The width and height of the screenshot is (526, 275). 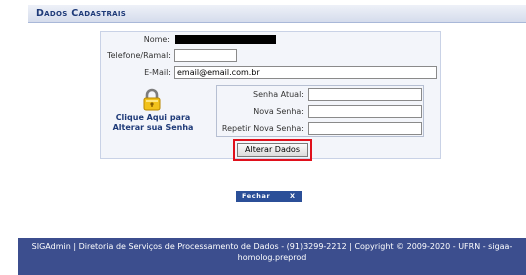 What do you see at coordinates (365, 94) in the screenshot?
I see `senha-atual-field` at bounding box center [365, 94].